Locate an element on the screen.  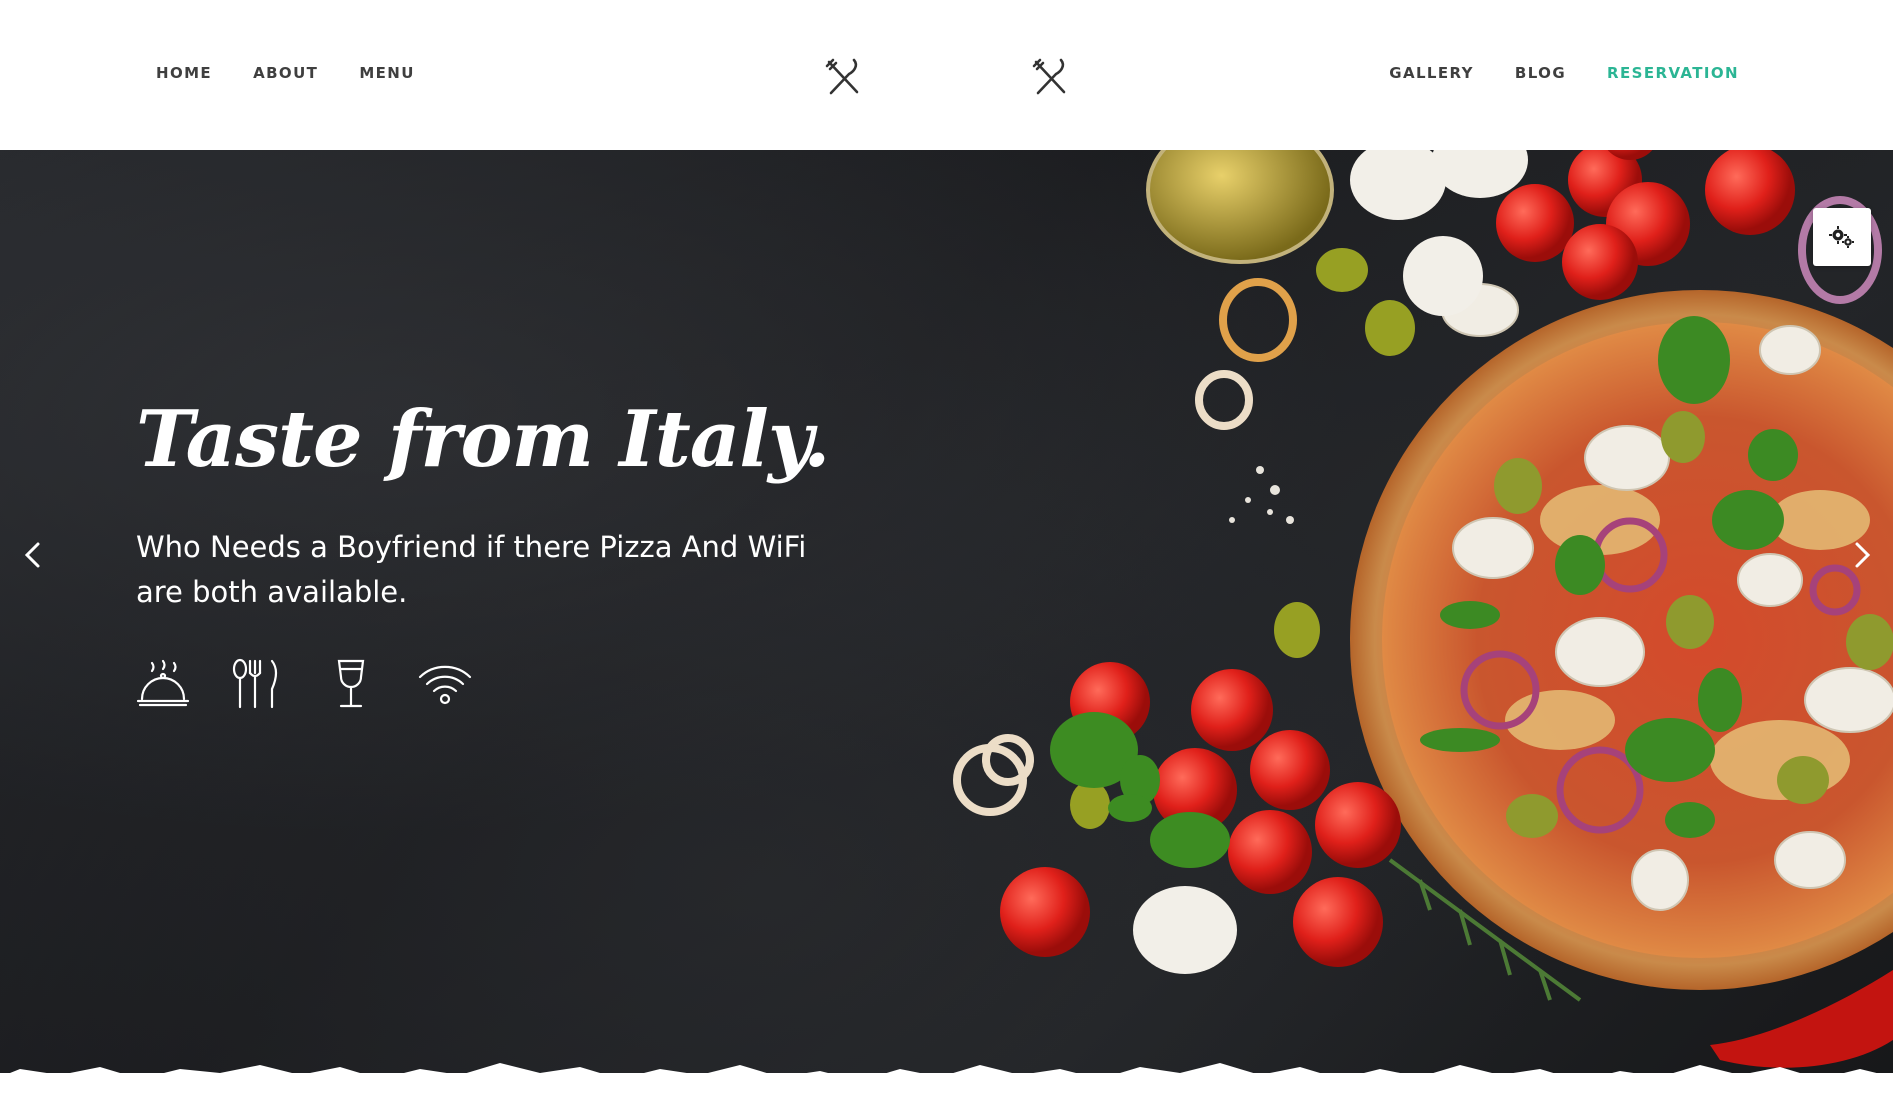
nav-left: HOME ABOUT MENU is located at coordinates (285, 73).